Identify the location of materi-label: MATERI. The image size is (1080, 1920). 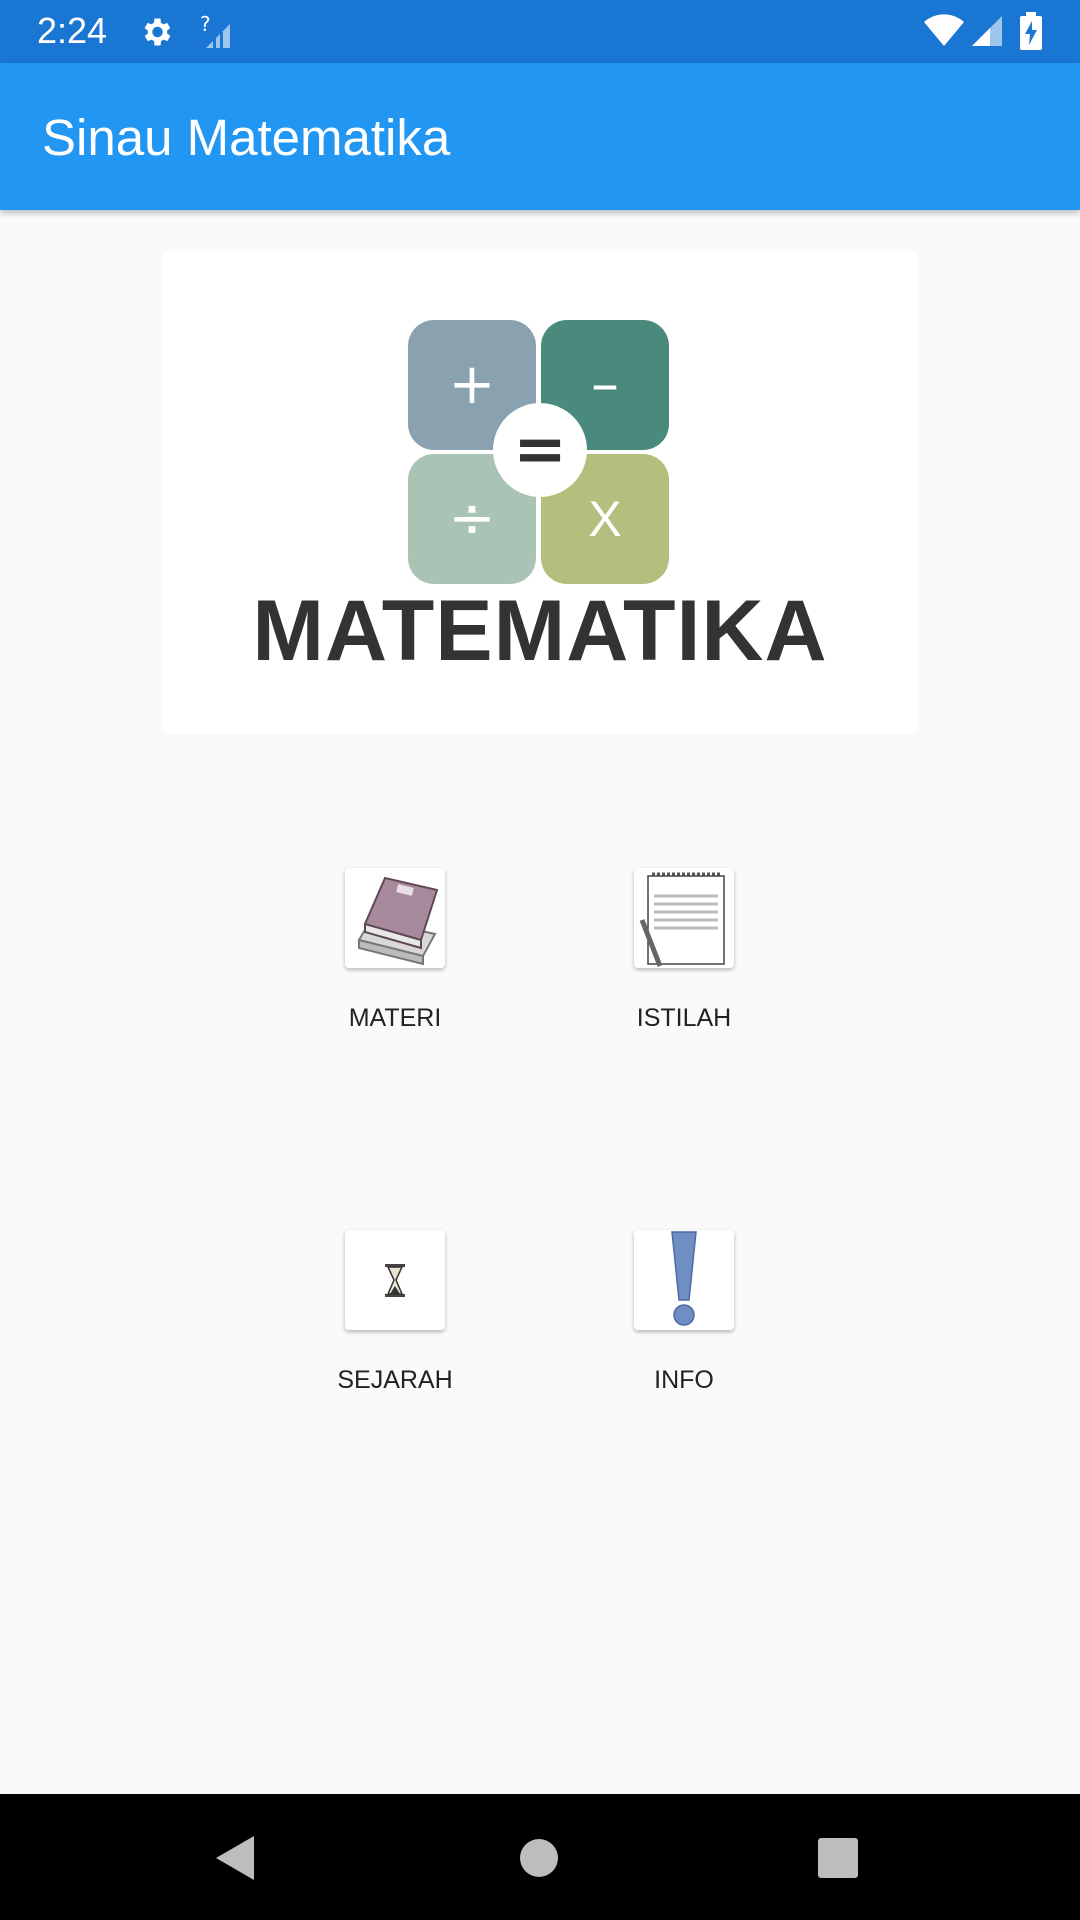
(395, 1018).